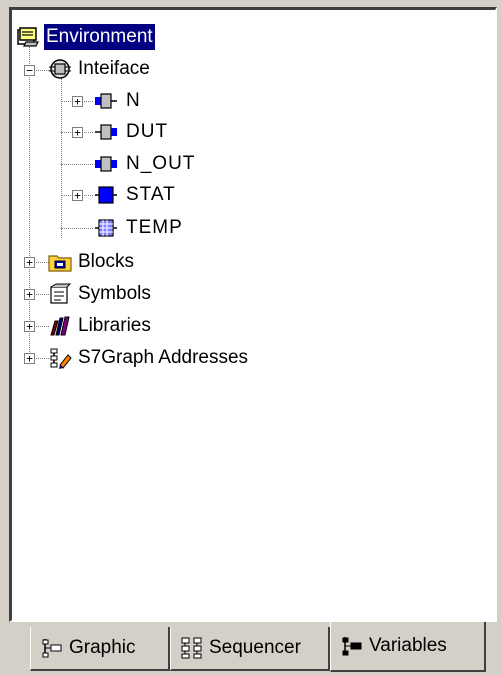 This screenshot has width=501, height=675. What do you see at coordinates (61, 293) in the screenshot?
I see `symbols-icon` at bounding box center [61, 293].